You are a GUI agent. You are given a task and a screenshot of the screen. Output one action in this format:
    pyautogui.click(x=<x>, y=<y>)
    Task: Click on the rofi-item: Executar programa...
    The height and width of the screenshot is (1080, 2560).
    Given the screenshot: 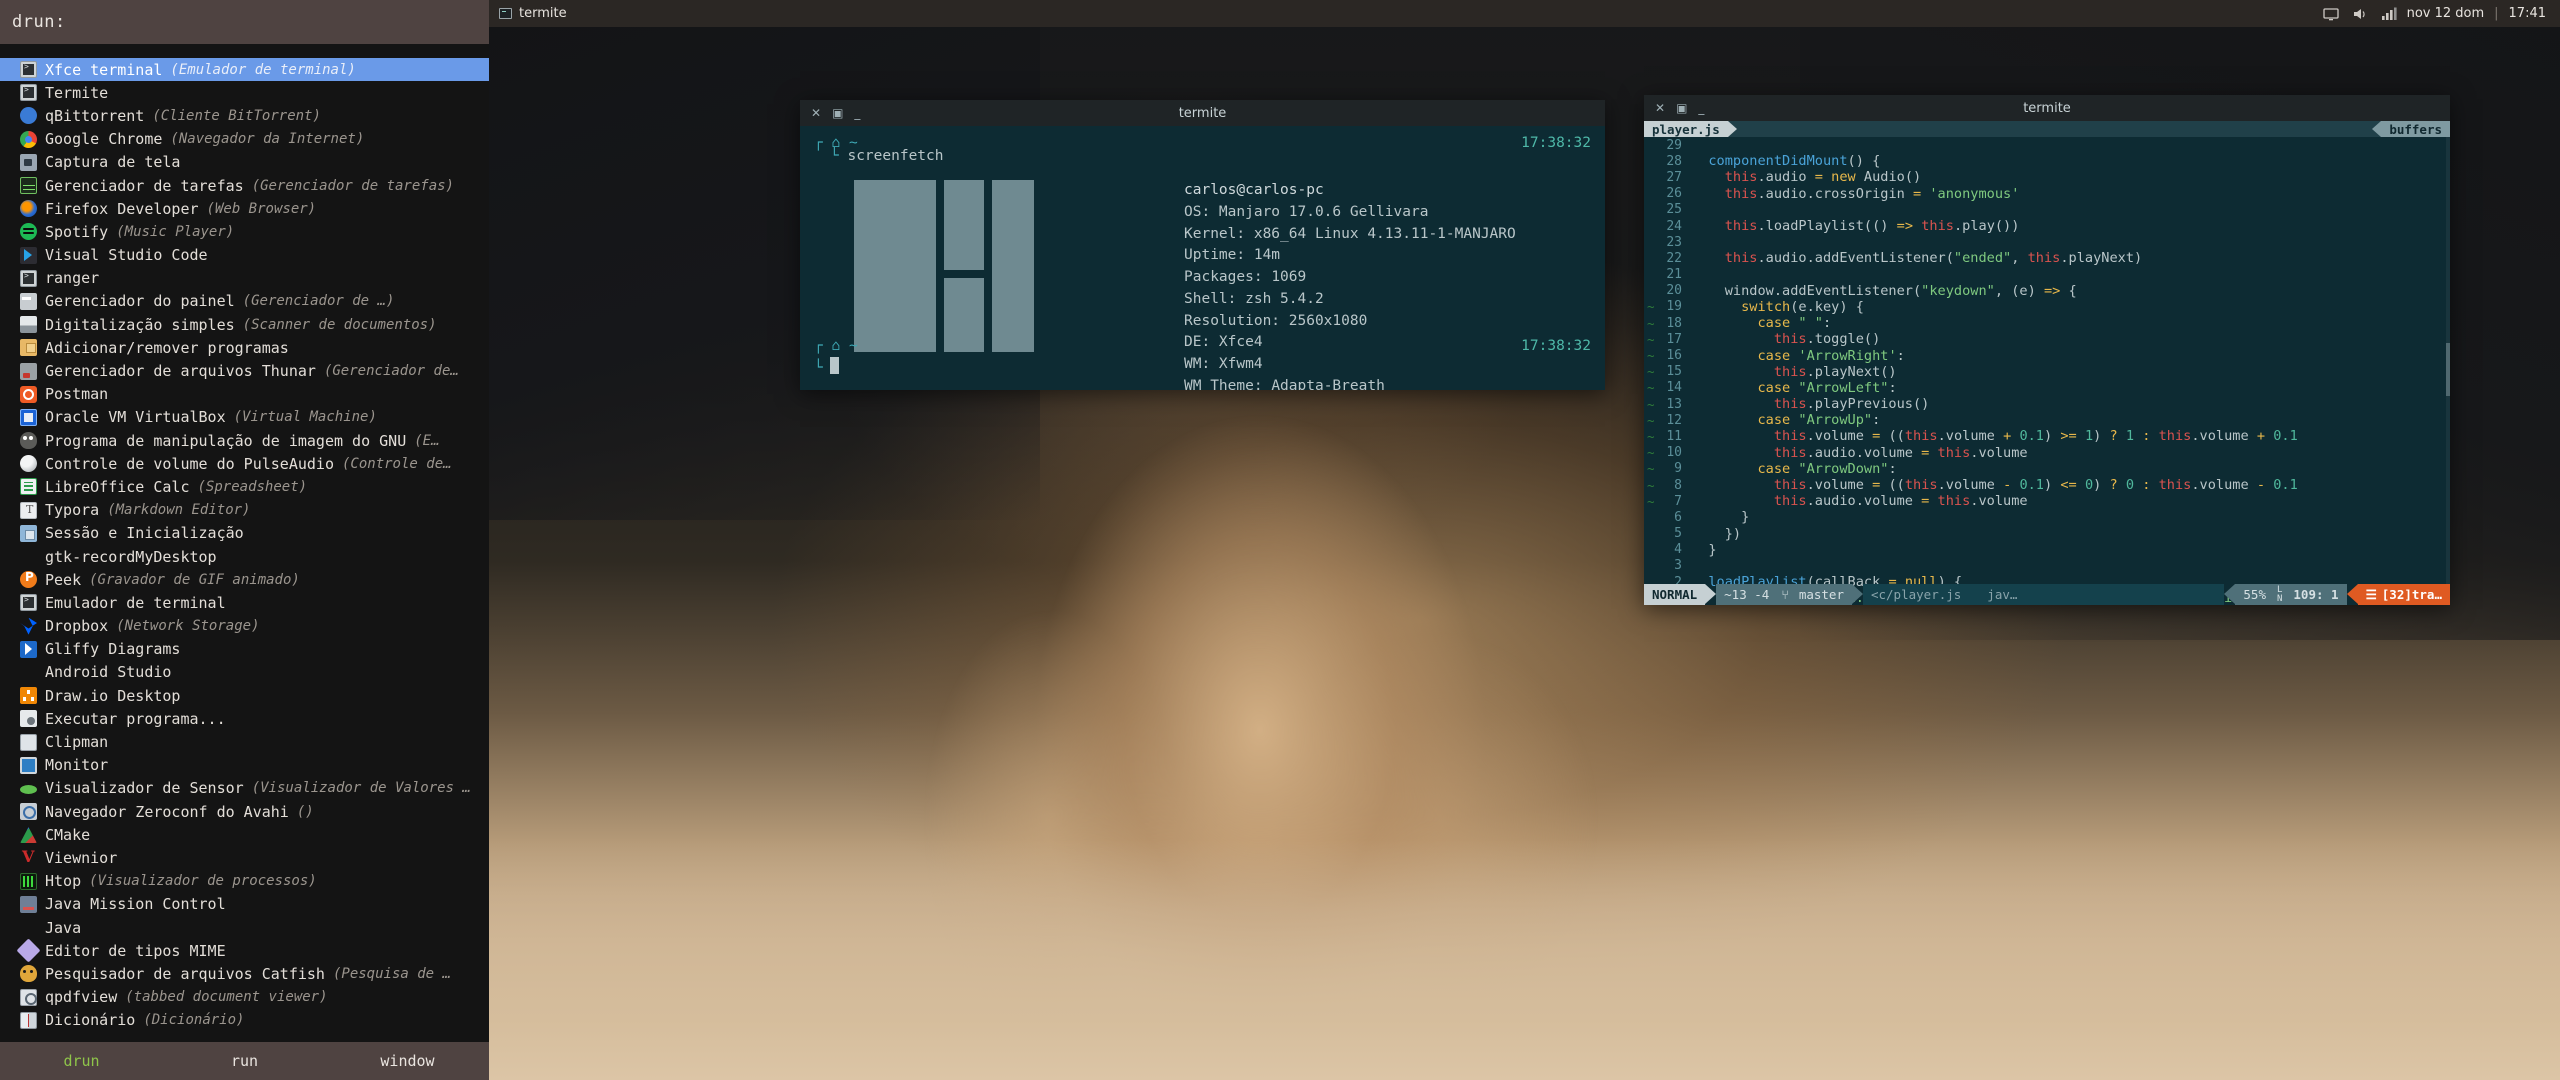 What is the action you would take?
    pyautogui.click(x=244, y=718)
    